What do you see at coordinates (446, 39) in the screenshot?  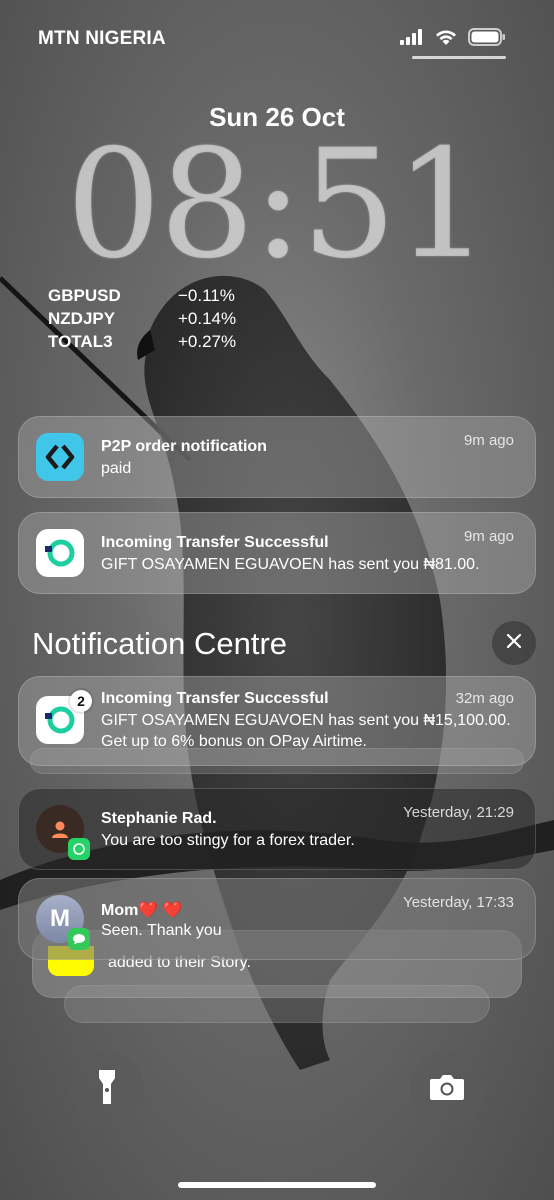 I see `wifi-icon` at bounding box center [446, 39].